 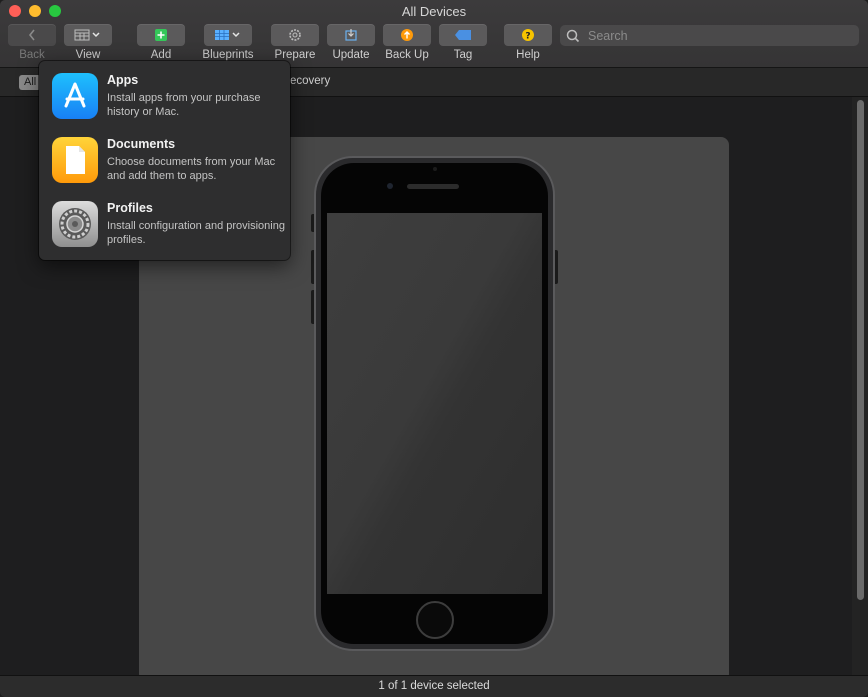 What do you see at coordinates (228, 55) in the screenshot?
I see `blueprints-label: Blueprints` at bounding box center [228, 55].